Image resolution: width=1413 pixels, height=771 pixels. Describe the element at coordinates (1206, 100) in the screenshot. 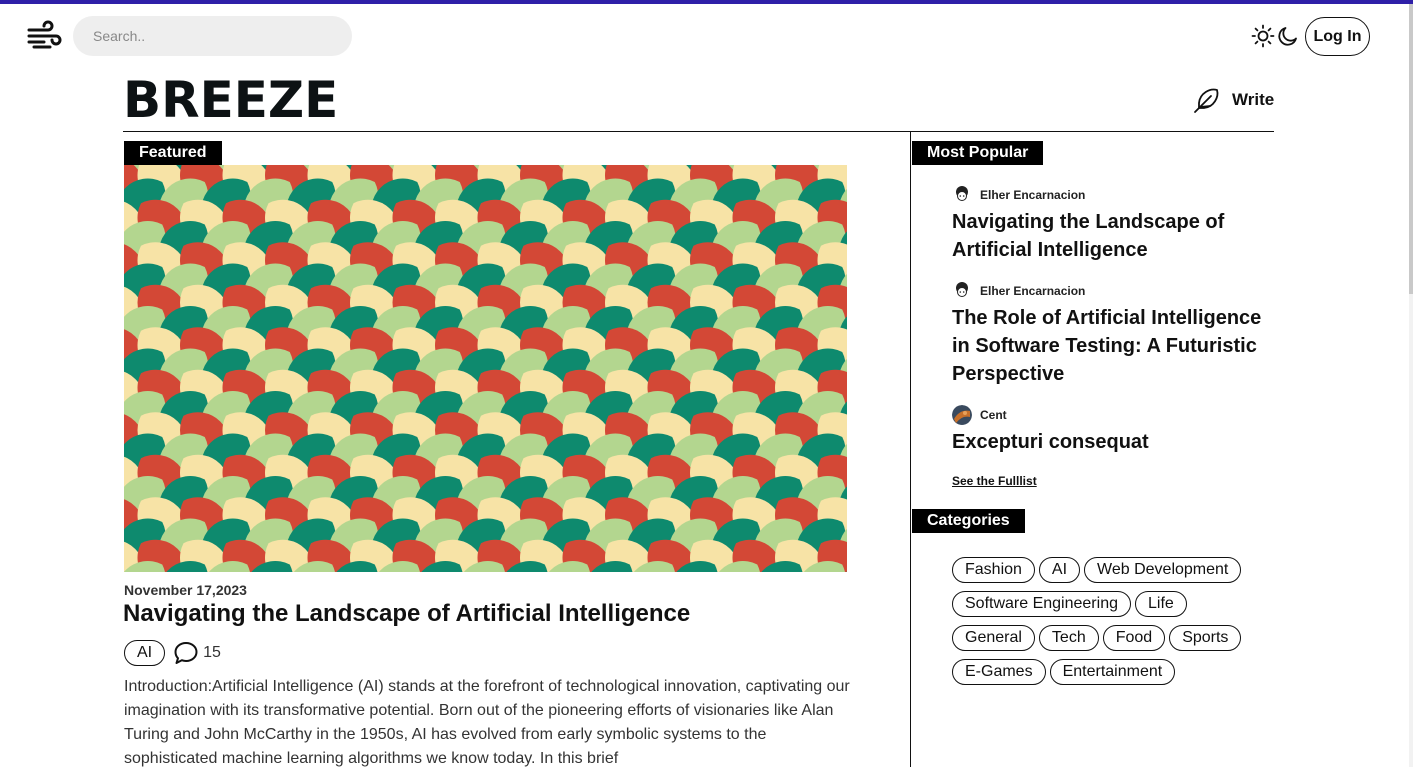

I see `feather-icon` at that location.